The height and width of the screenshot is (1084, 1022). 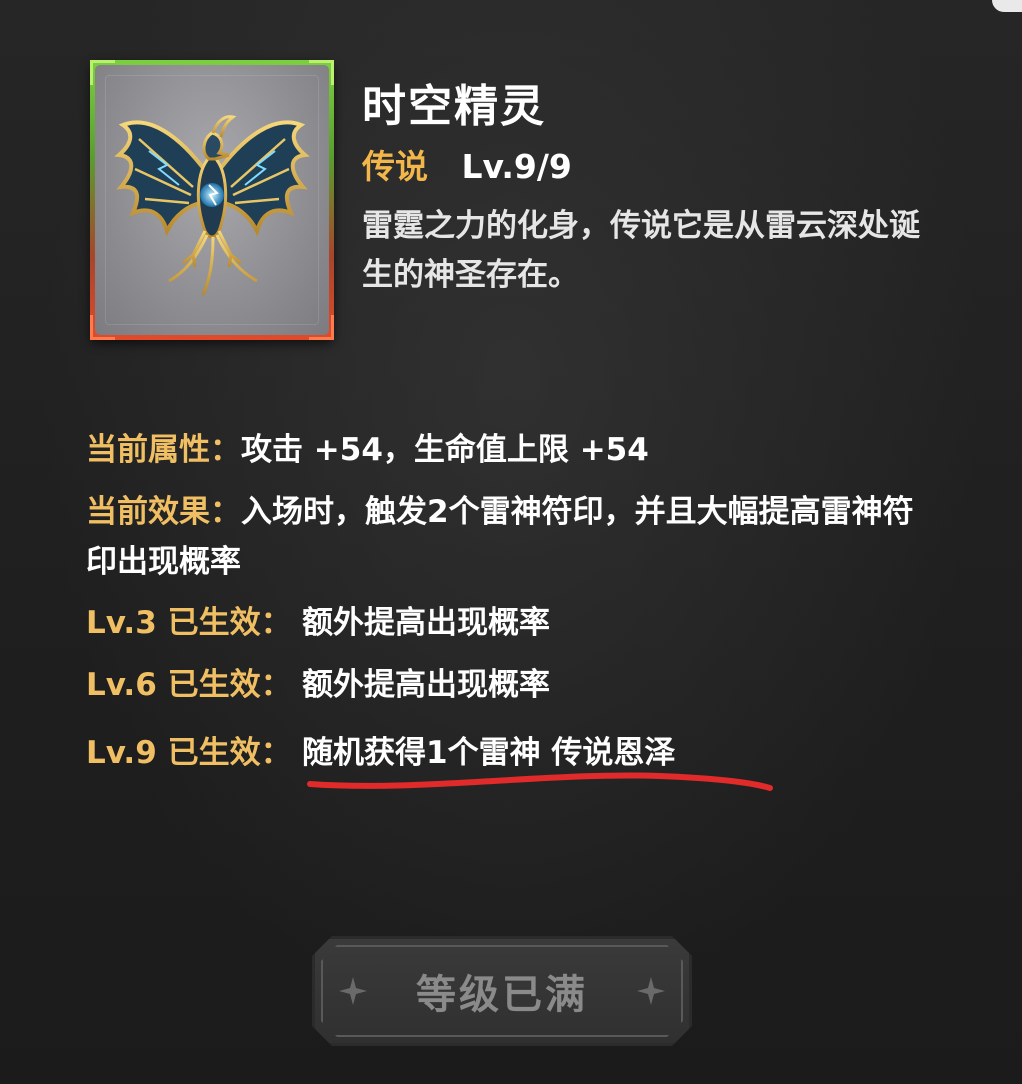 I want to click on item-name: 时空精灵, so click(x=454, y=106).